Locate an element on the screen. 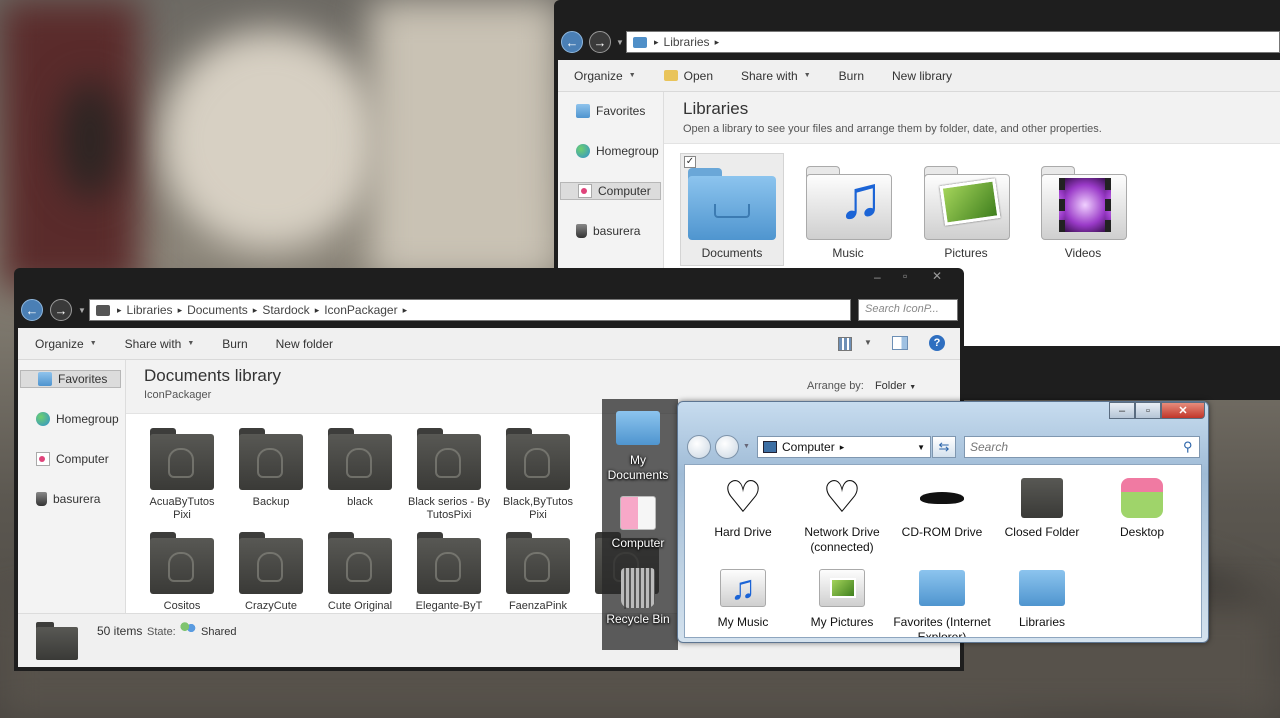 This screenshot has height=718, width=1280. address-dropdown-icon: ▼ is located at coordinates (921, 447).